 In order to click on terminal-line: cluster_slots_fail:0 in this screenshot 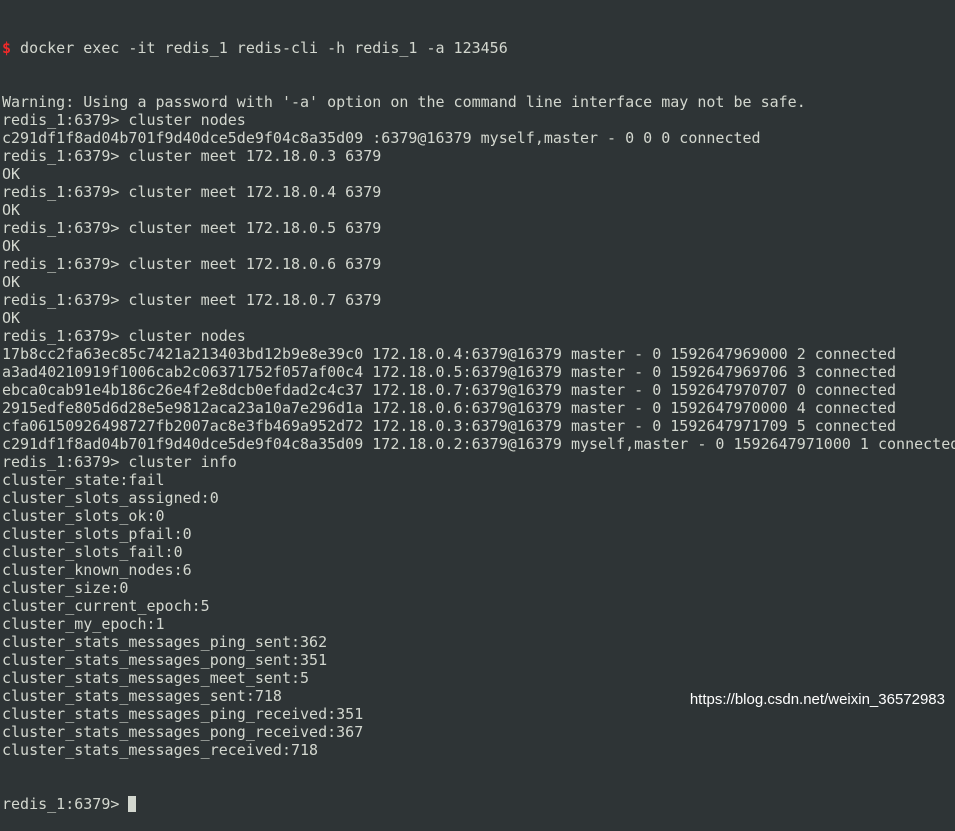, I will do `click(92, 552)`.